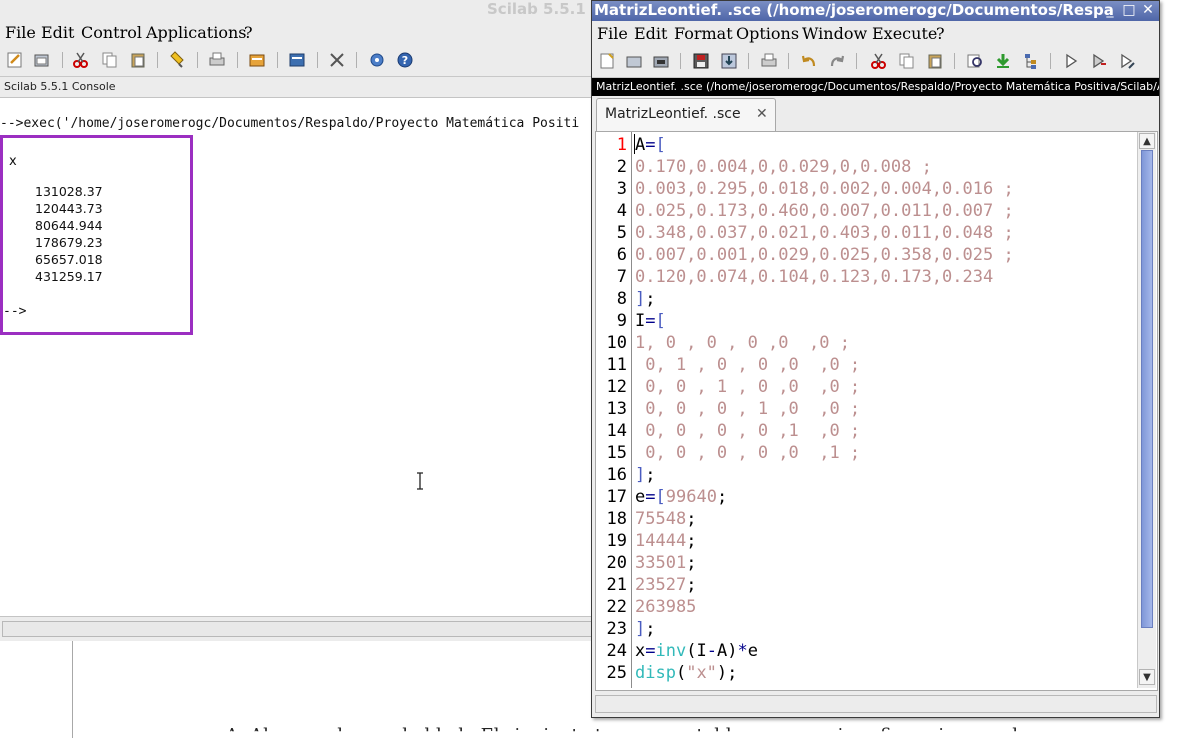  What do you see at coordinates (767, 33) in the screenshot?
I see `editor-menu-options: Options` at bounding box center [767, 33].